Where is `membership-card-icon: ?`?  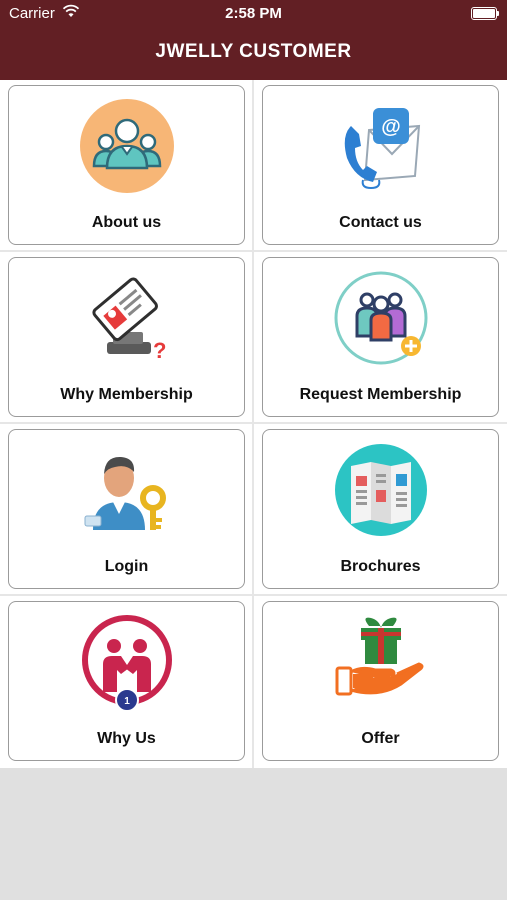
membership-card-icon: ? is located at coordinates (126, 318).